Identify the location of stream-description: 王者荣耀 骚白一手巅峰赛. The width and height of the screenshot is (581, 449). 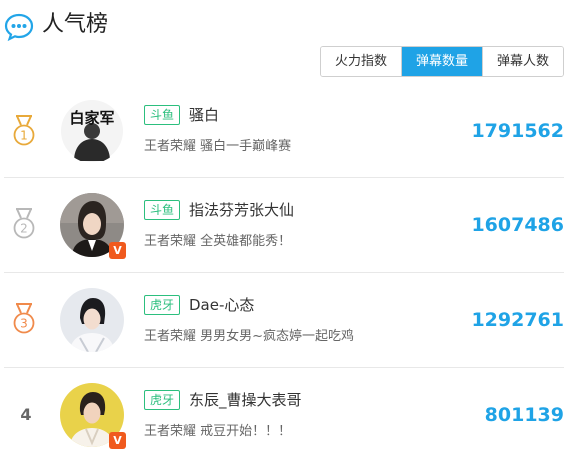
(217, 147).